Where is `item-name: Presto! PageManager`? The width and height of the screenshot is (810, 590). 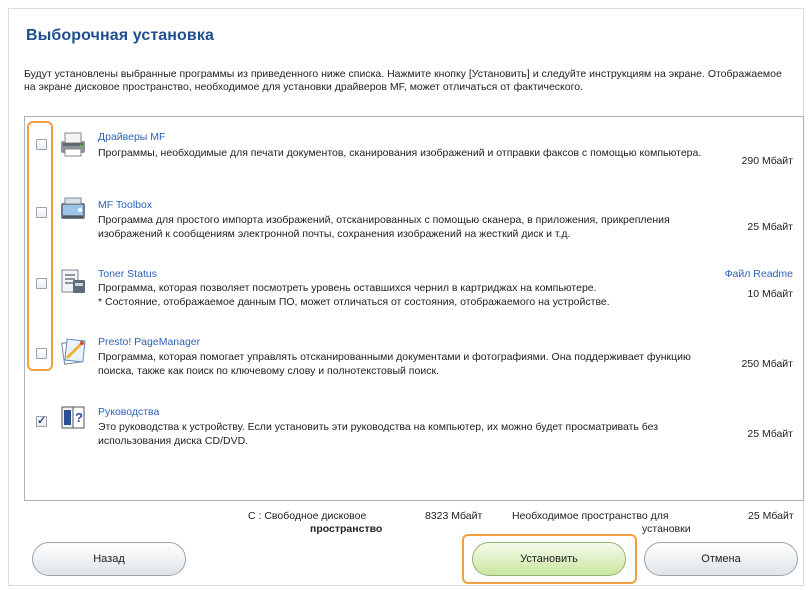 item-name: Presto! PageManager is located at coordinates (149, 342).